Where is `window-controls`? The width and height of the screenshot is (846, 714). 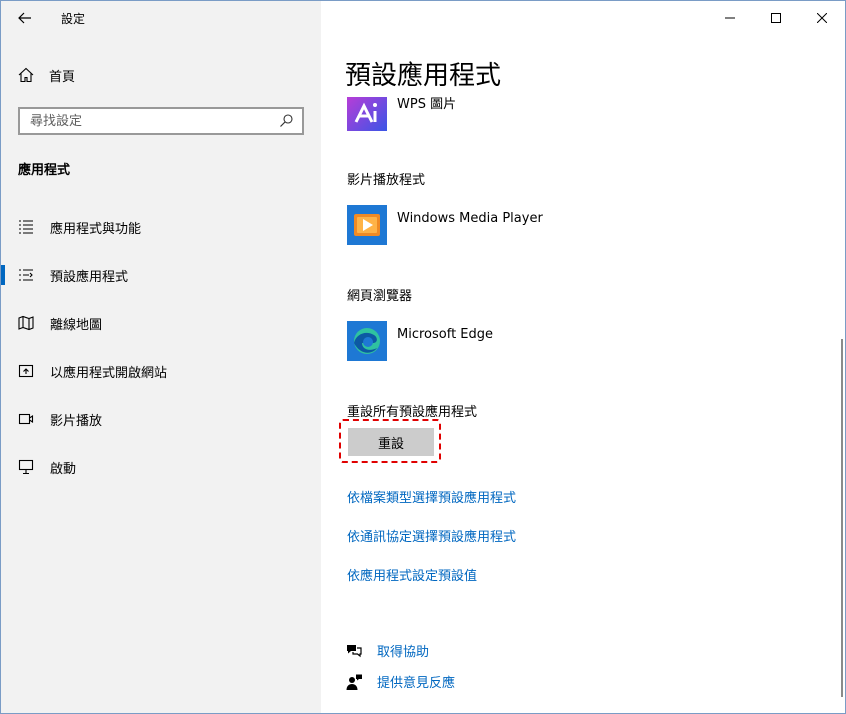
window-controls is located at coordinates (776, 18).